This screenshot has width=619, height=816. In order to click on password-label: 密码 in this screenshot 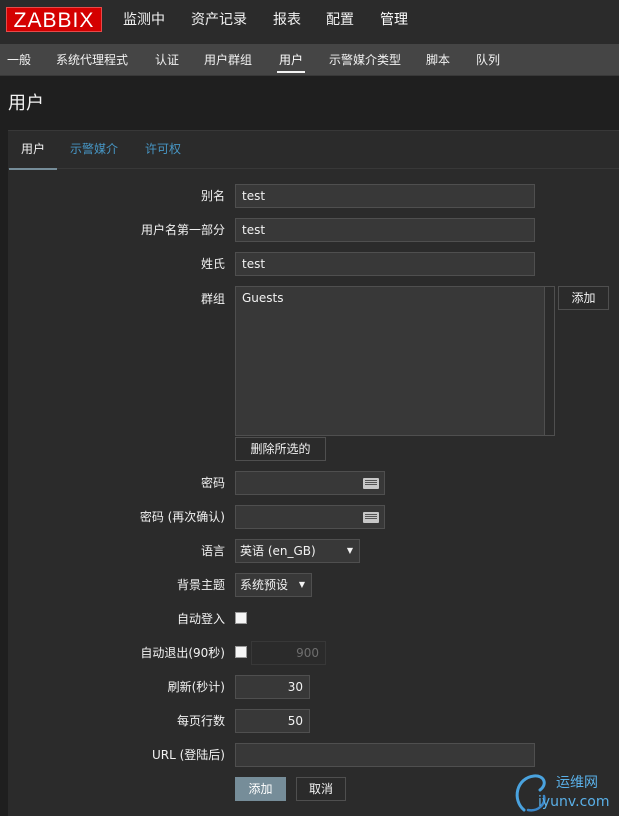, I will do `click(212, 483)`.